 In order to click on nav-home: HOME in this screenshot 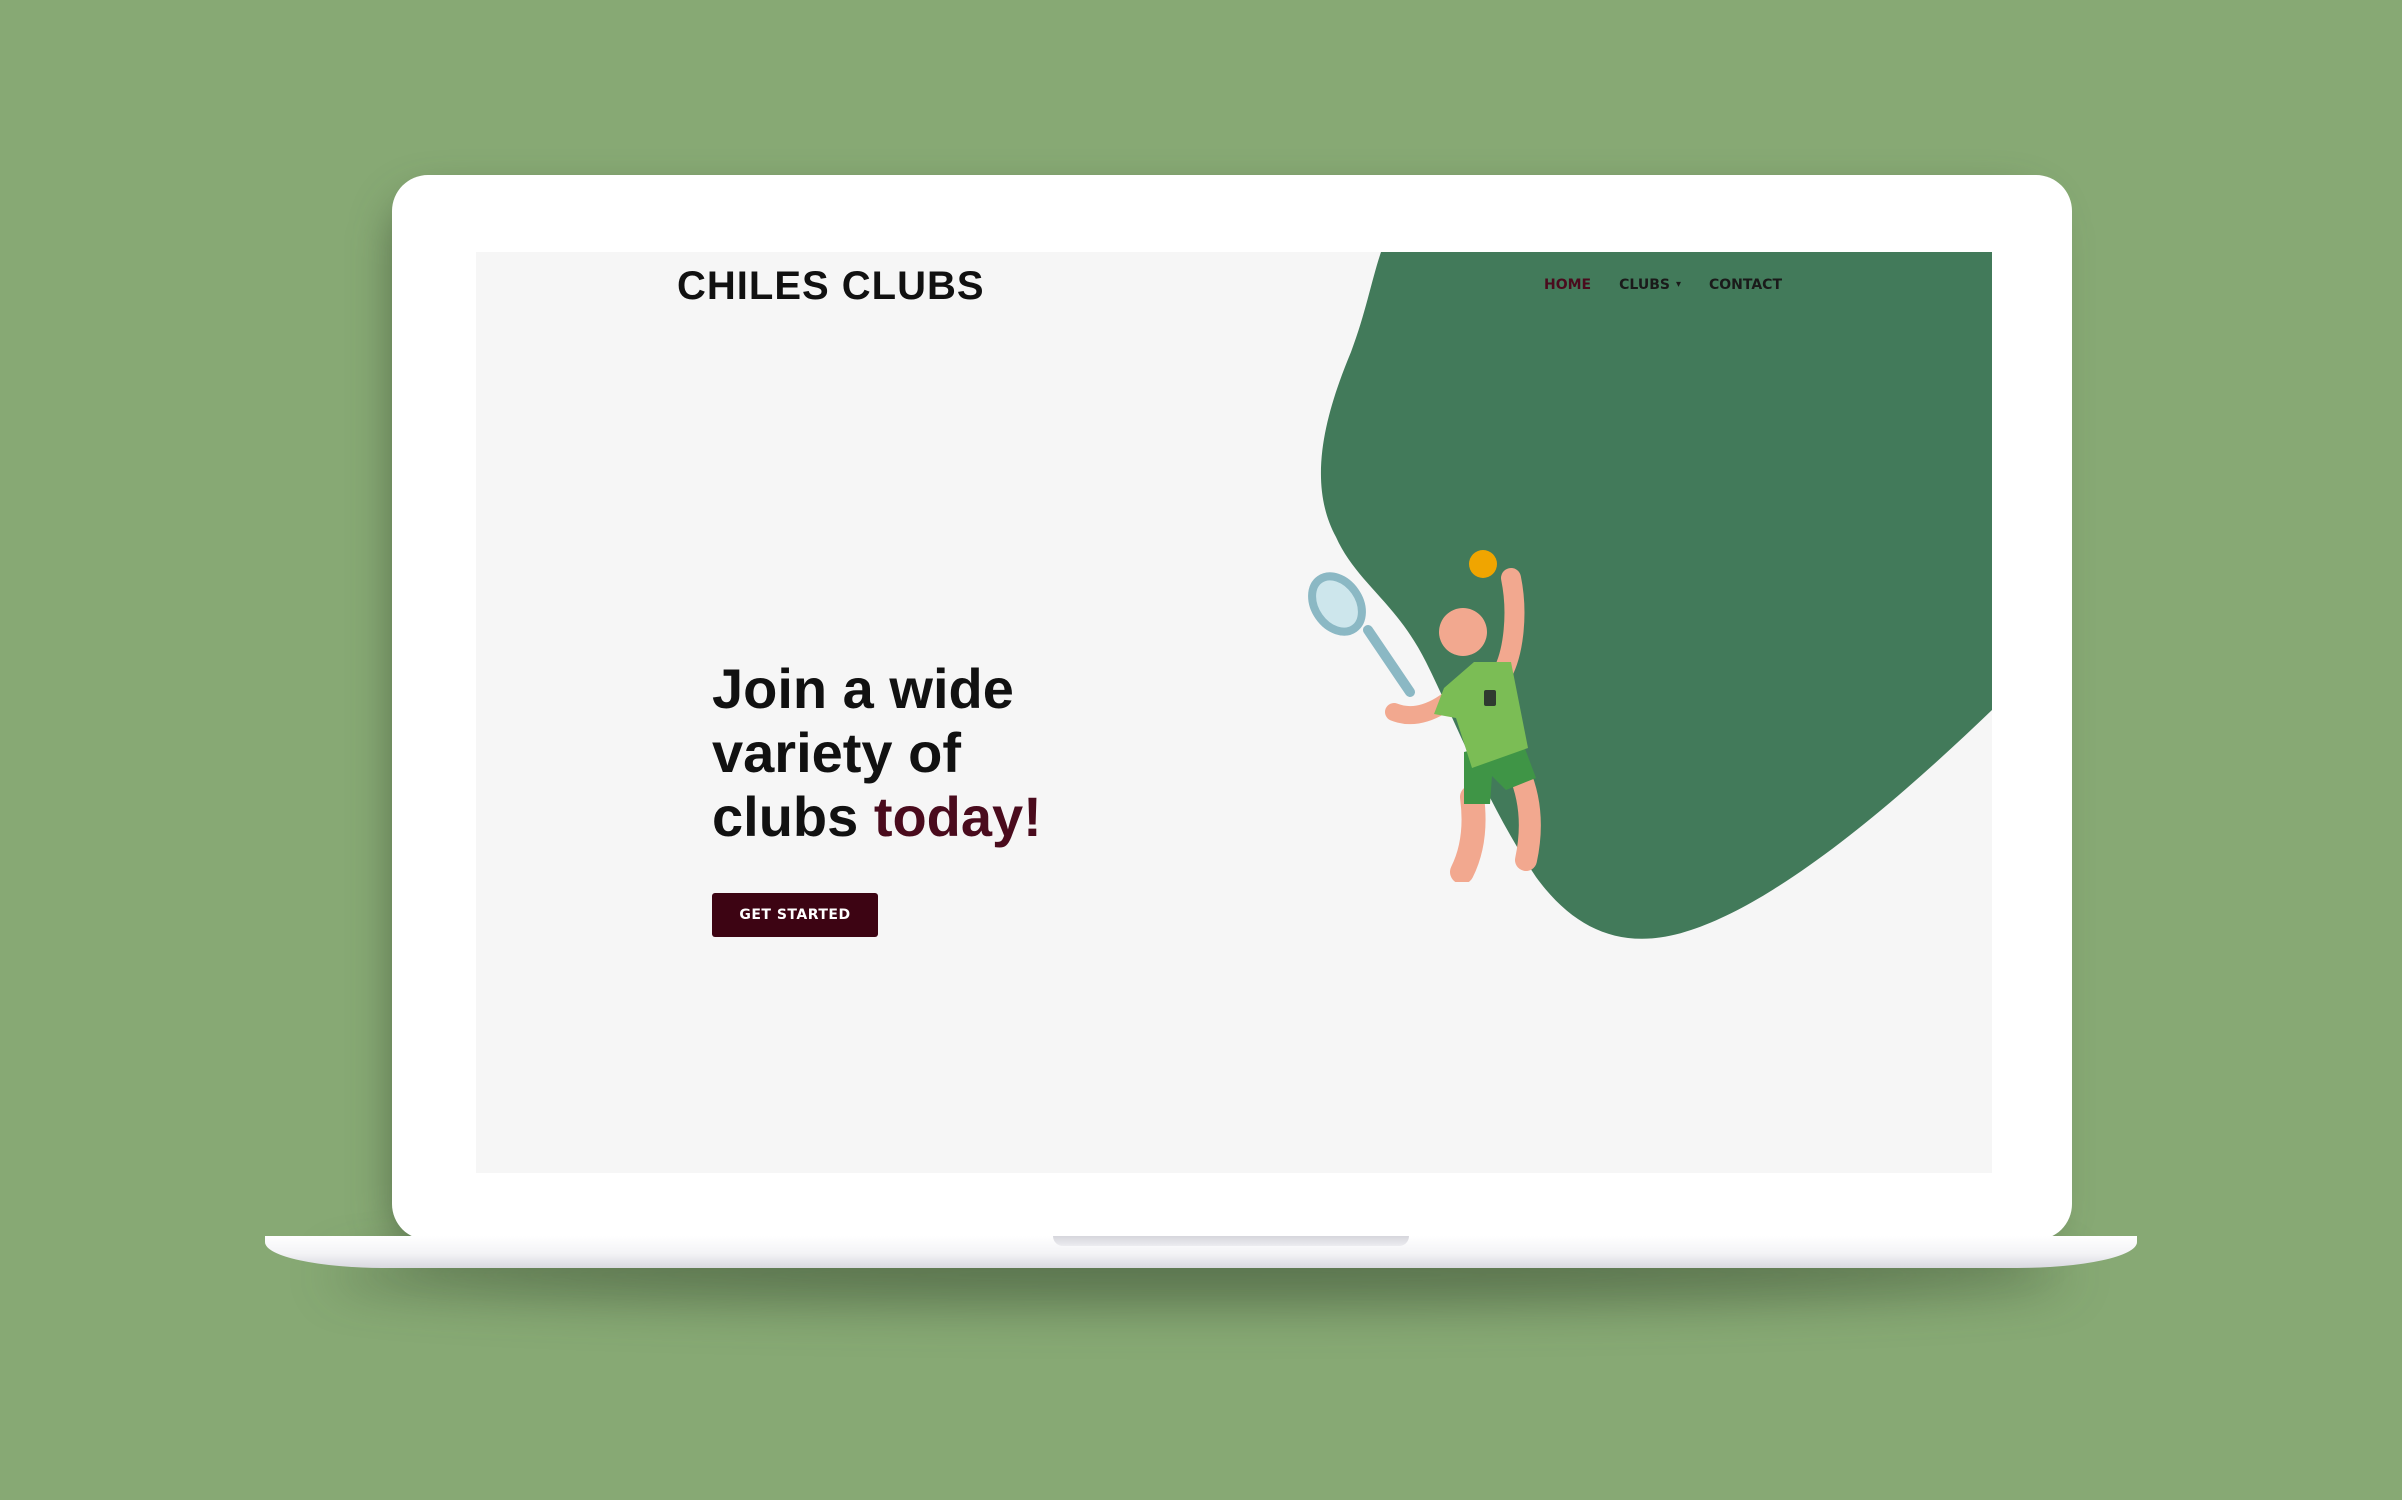, I will do `click(1567, 285)`.